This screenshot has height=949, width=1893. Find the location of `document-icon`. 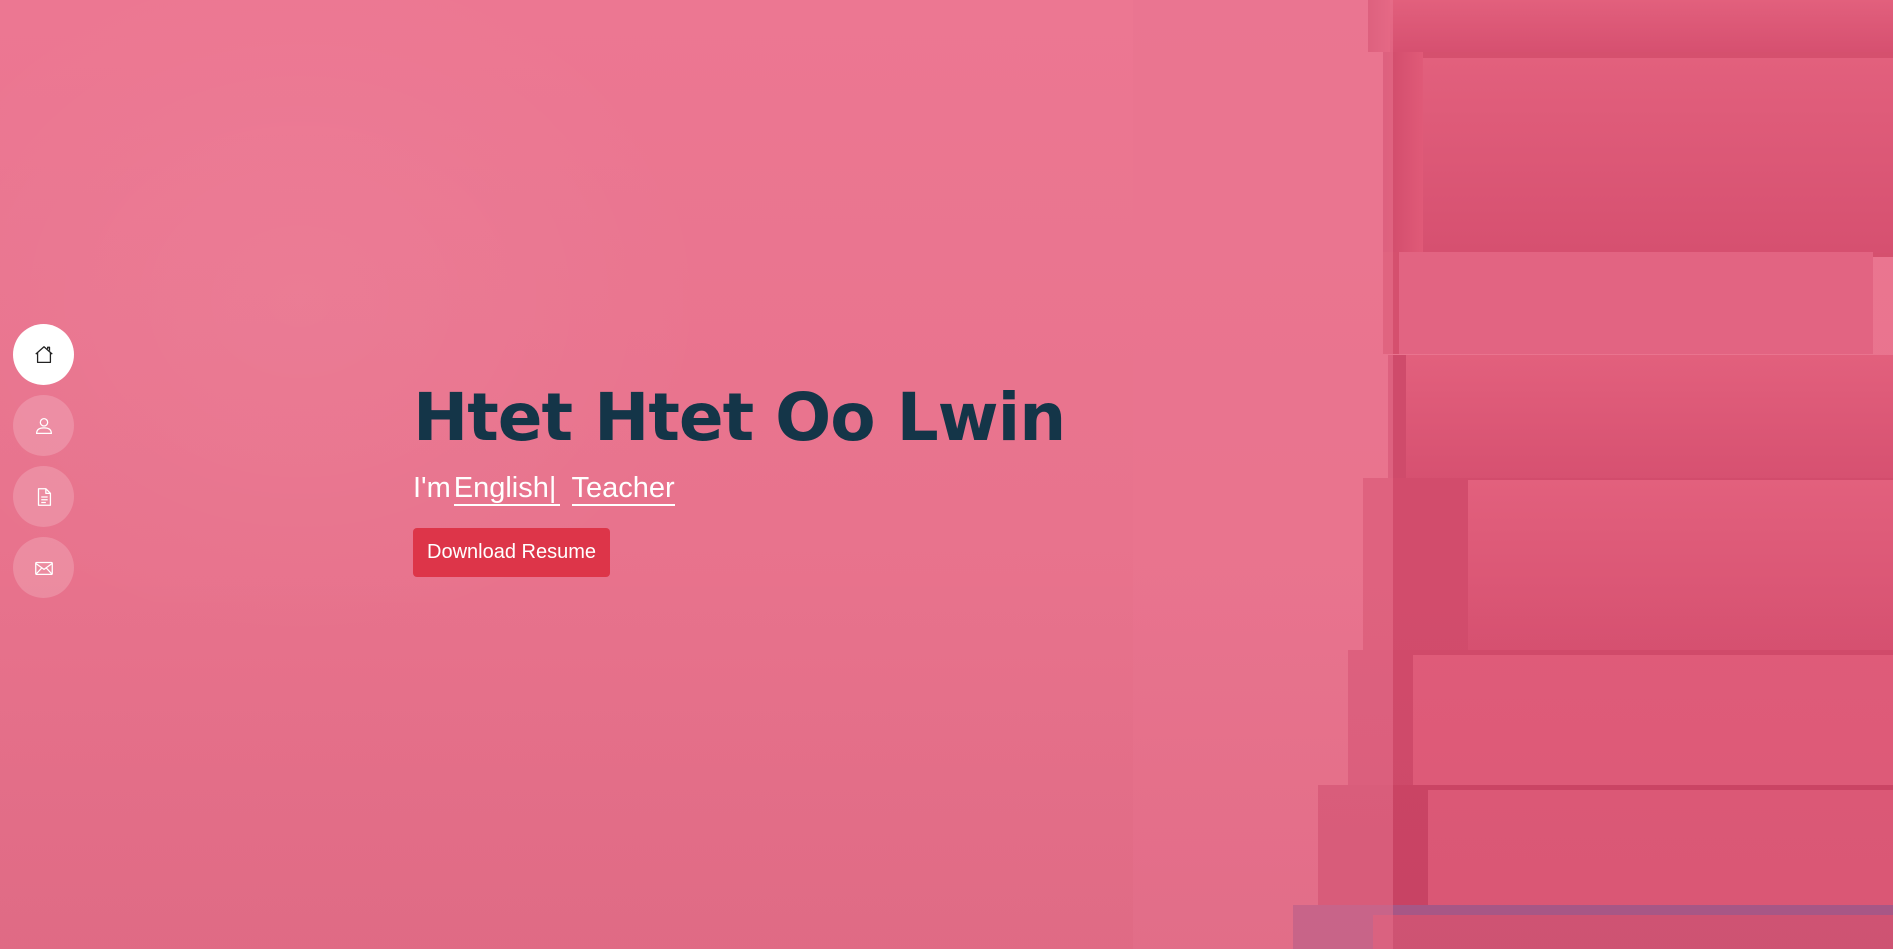

document-icon is located at coordinates (44, 496).